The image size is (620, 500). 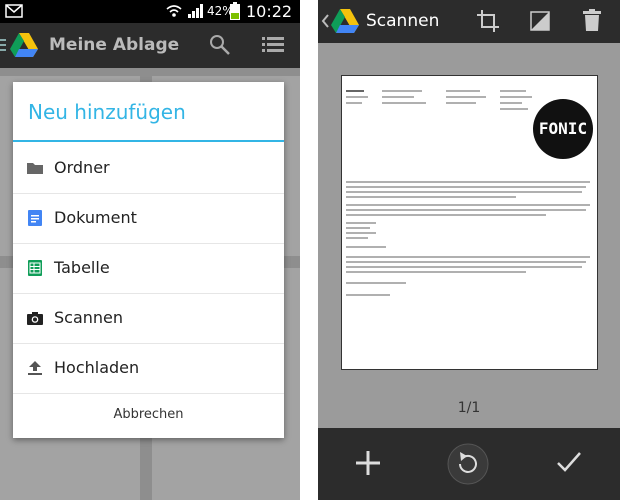 I want to click on menu-item-dokument: Dokument, so click(x=148, y=218).